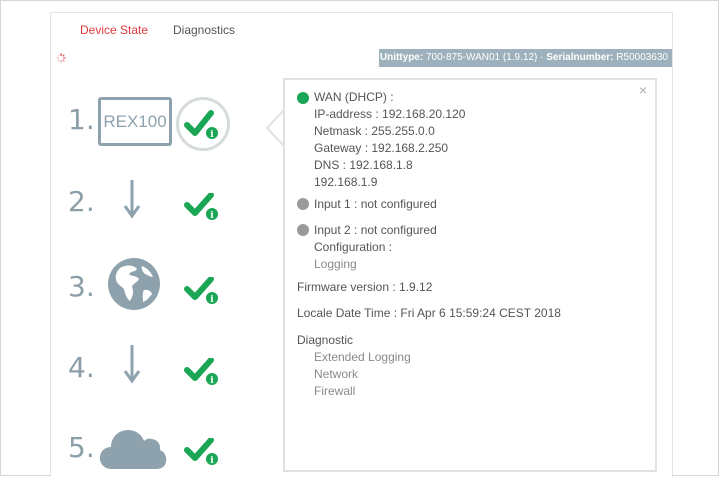 The image size is (719, 477). Describe the element at coordinates (374, 131) in the screenshot. I see `wan-netmask: Netmask : 255.255.0.0` at that location.